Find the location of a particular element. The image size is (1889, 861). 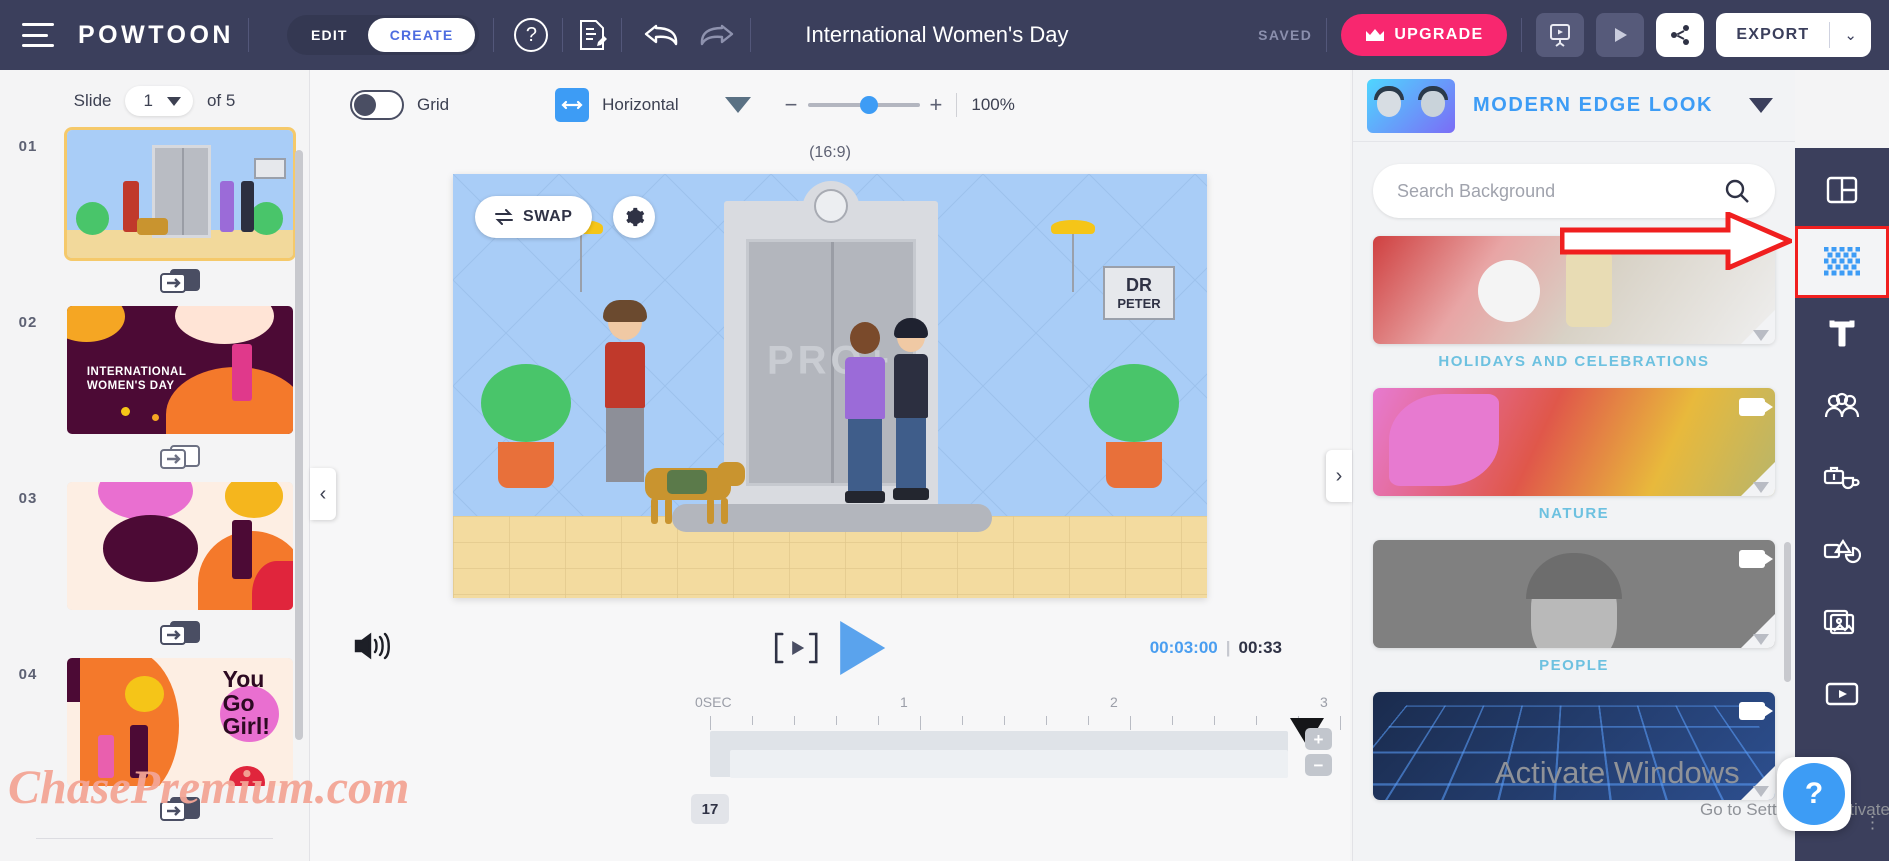

swap-button: SWAP is located at coordinates (533, 217).